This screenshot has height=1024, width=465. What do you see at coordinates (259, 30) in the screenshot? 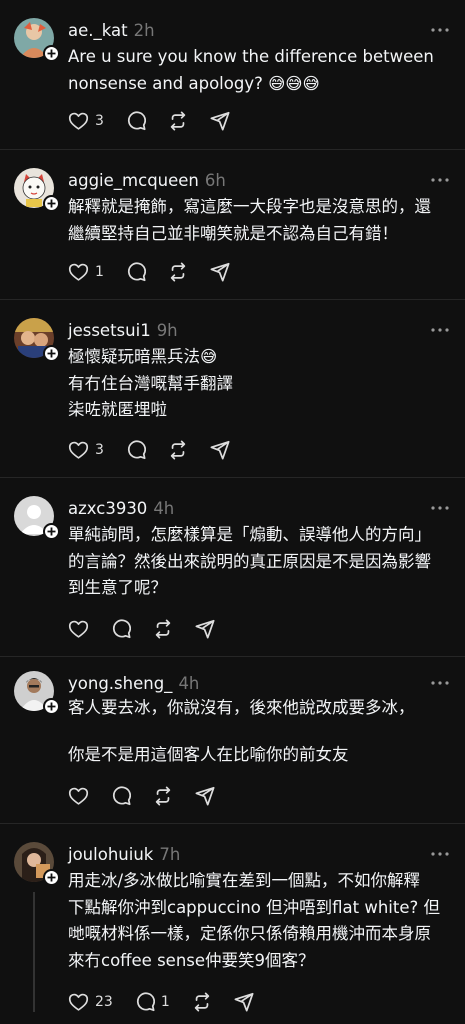
I see `post-header: ae._kat 2h` at bounding box center [259, 30].